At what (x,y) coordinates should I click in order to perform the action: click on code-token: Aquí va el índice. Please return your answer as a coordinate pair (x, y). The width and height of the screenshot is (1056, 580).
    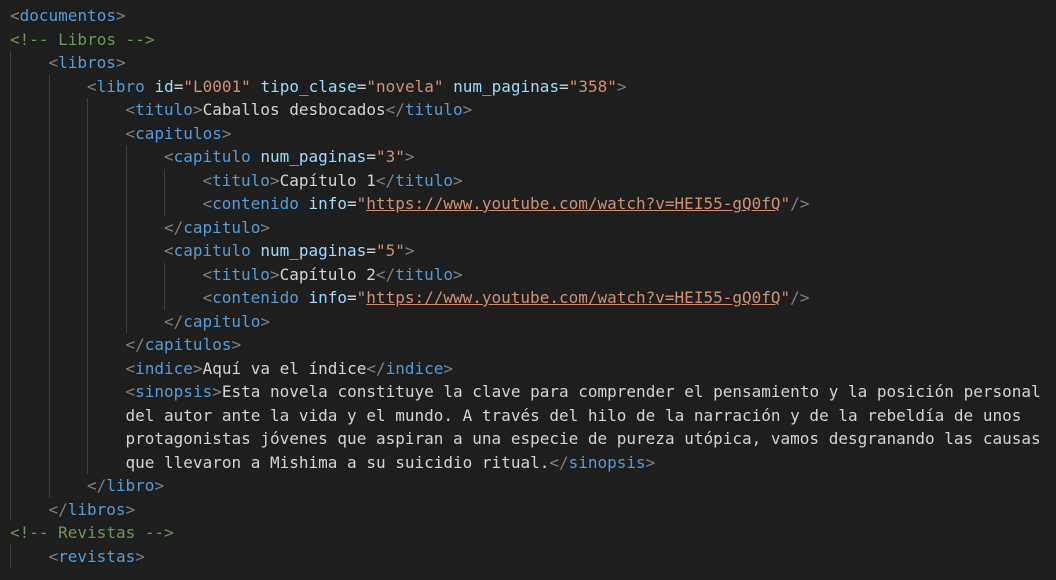
    Looking at the image, I should click on (284, 368).